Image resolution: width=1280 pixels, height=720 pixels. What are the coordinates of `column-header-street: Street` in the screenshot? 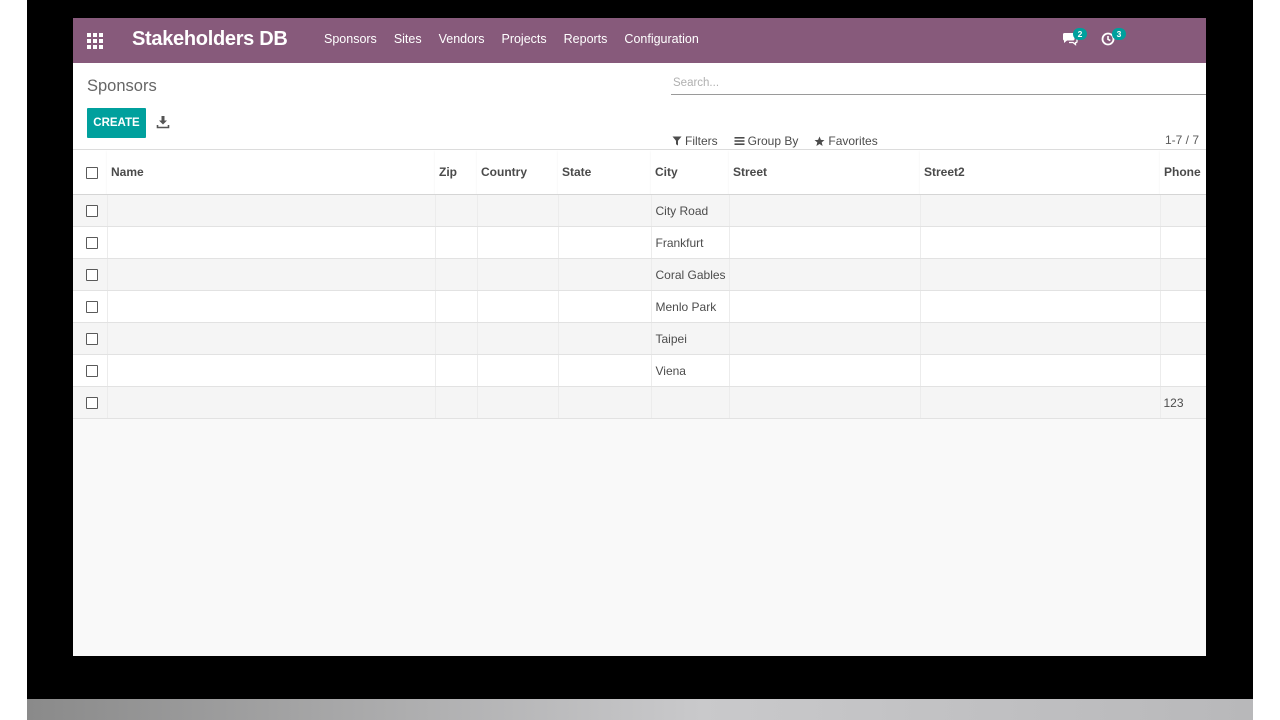 It's located at (824, 172).